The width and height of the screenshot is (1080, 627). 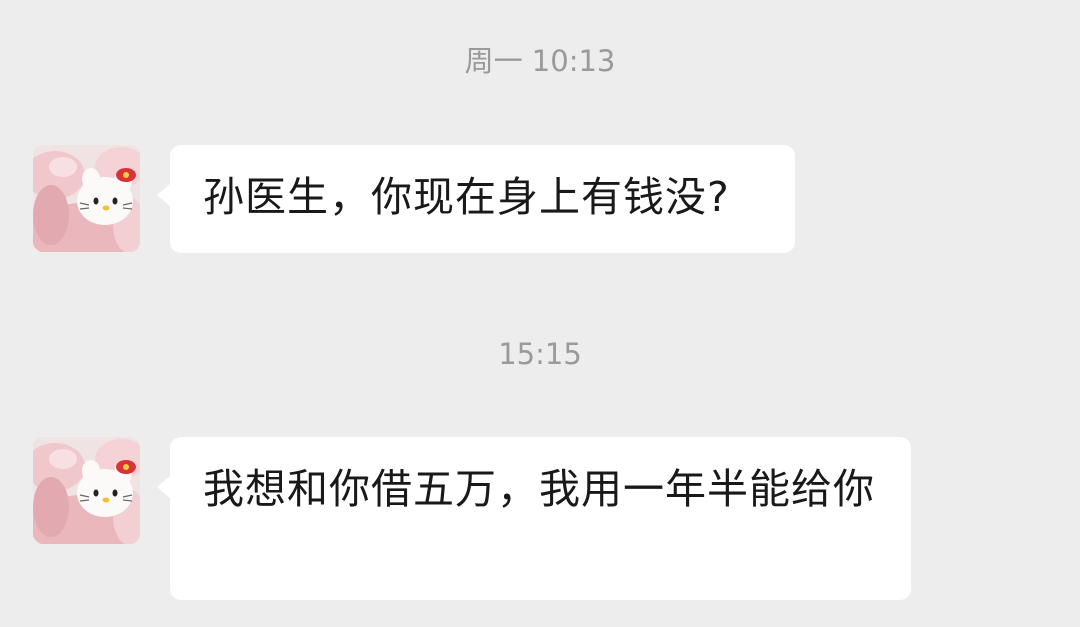 What do you see at coordinates (540, 354) in the screenshot?
I see `message-timestamp: 15:15` at bounding box center [540, 354].